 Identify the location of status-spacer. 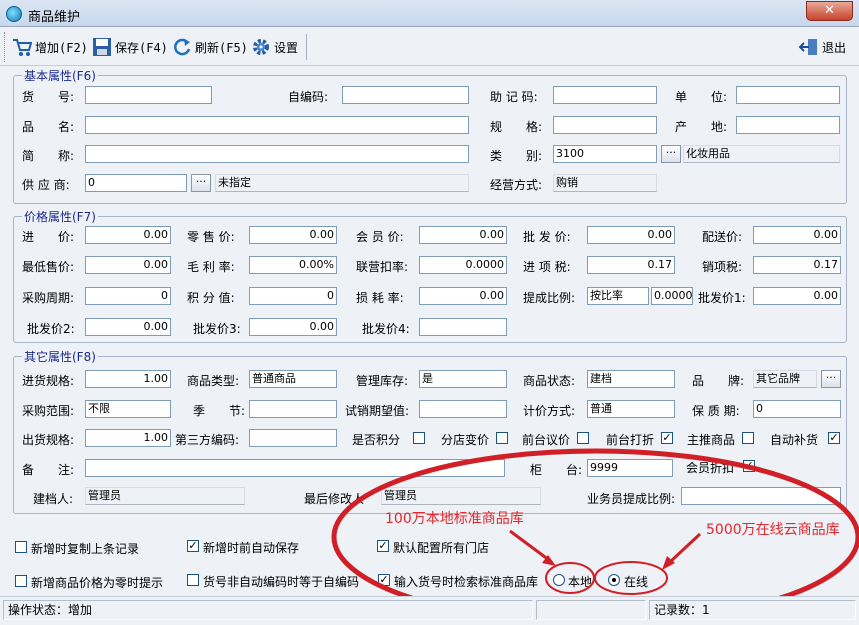
(591, 610).